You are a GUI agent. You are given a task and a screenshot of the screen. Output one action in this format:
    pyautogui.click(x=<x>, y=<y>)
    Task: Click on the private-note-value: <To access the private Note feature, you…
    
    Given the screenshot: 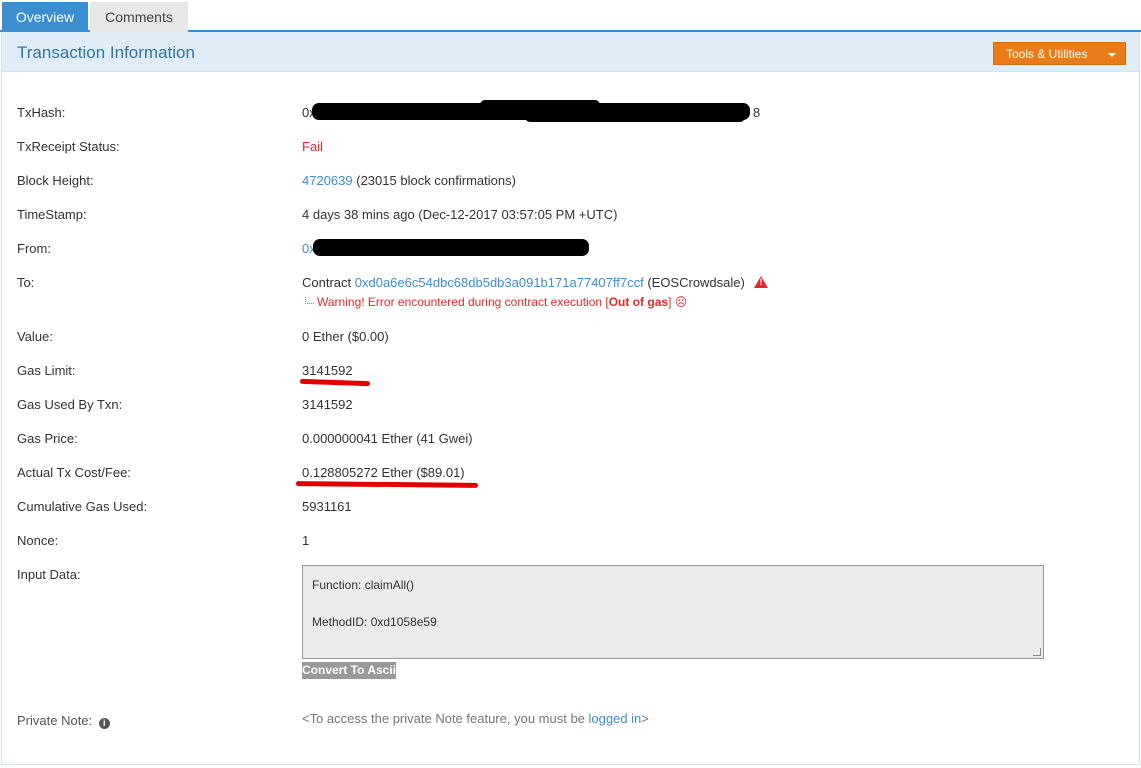 What is the action you would take?
    pyautogui.click(x=475, y=718)
    